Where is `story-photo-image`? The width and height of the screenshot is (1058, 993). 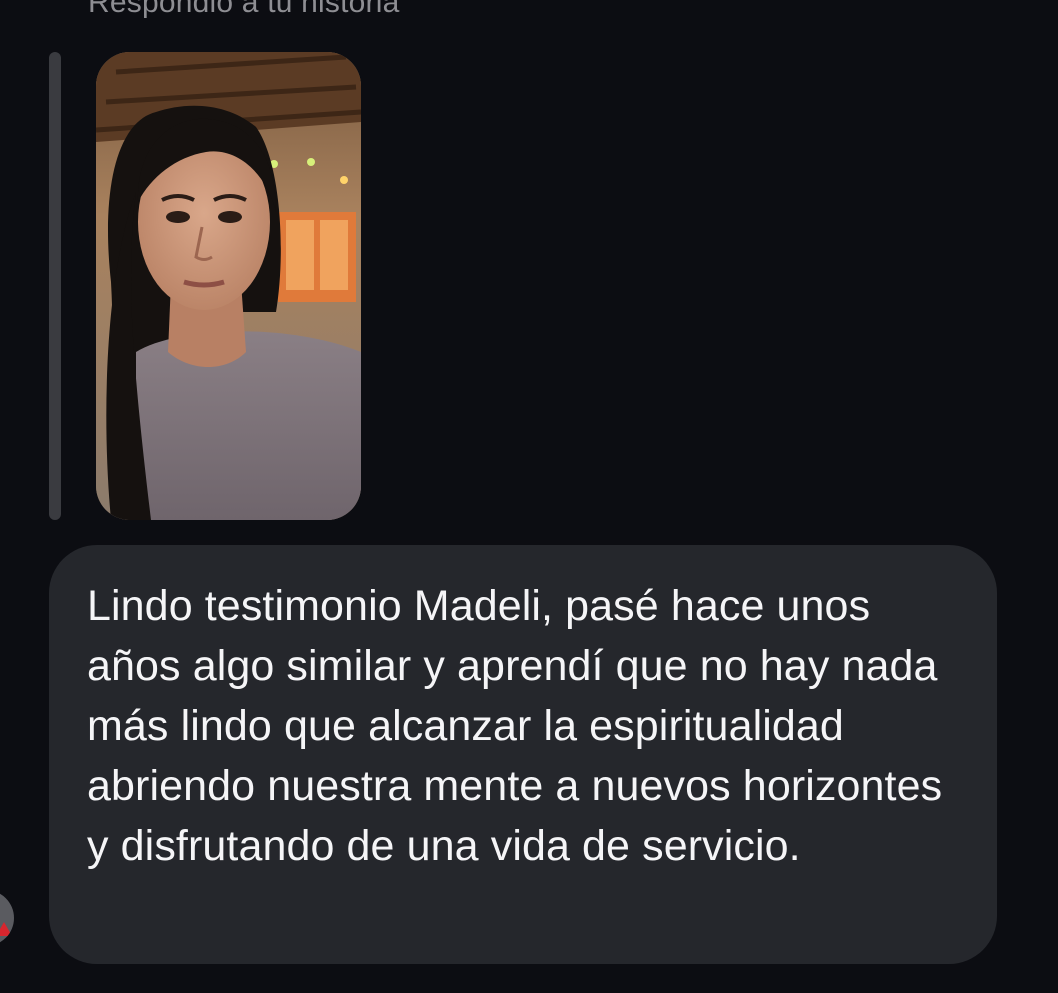 story-photo-image is located at coordinates (228, 286).